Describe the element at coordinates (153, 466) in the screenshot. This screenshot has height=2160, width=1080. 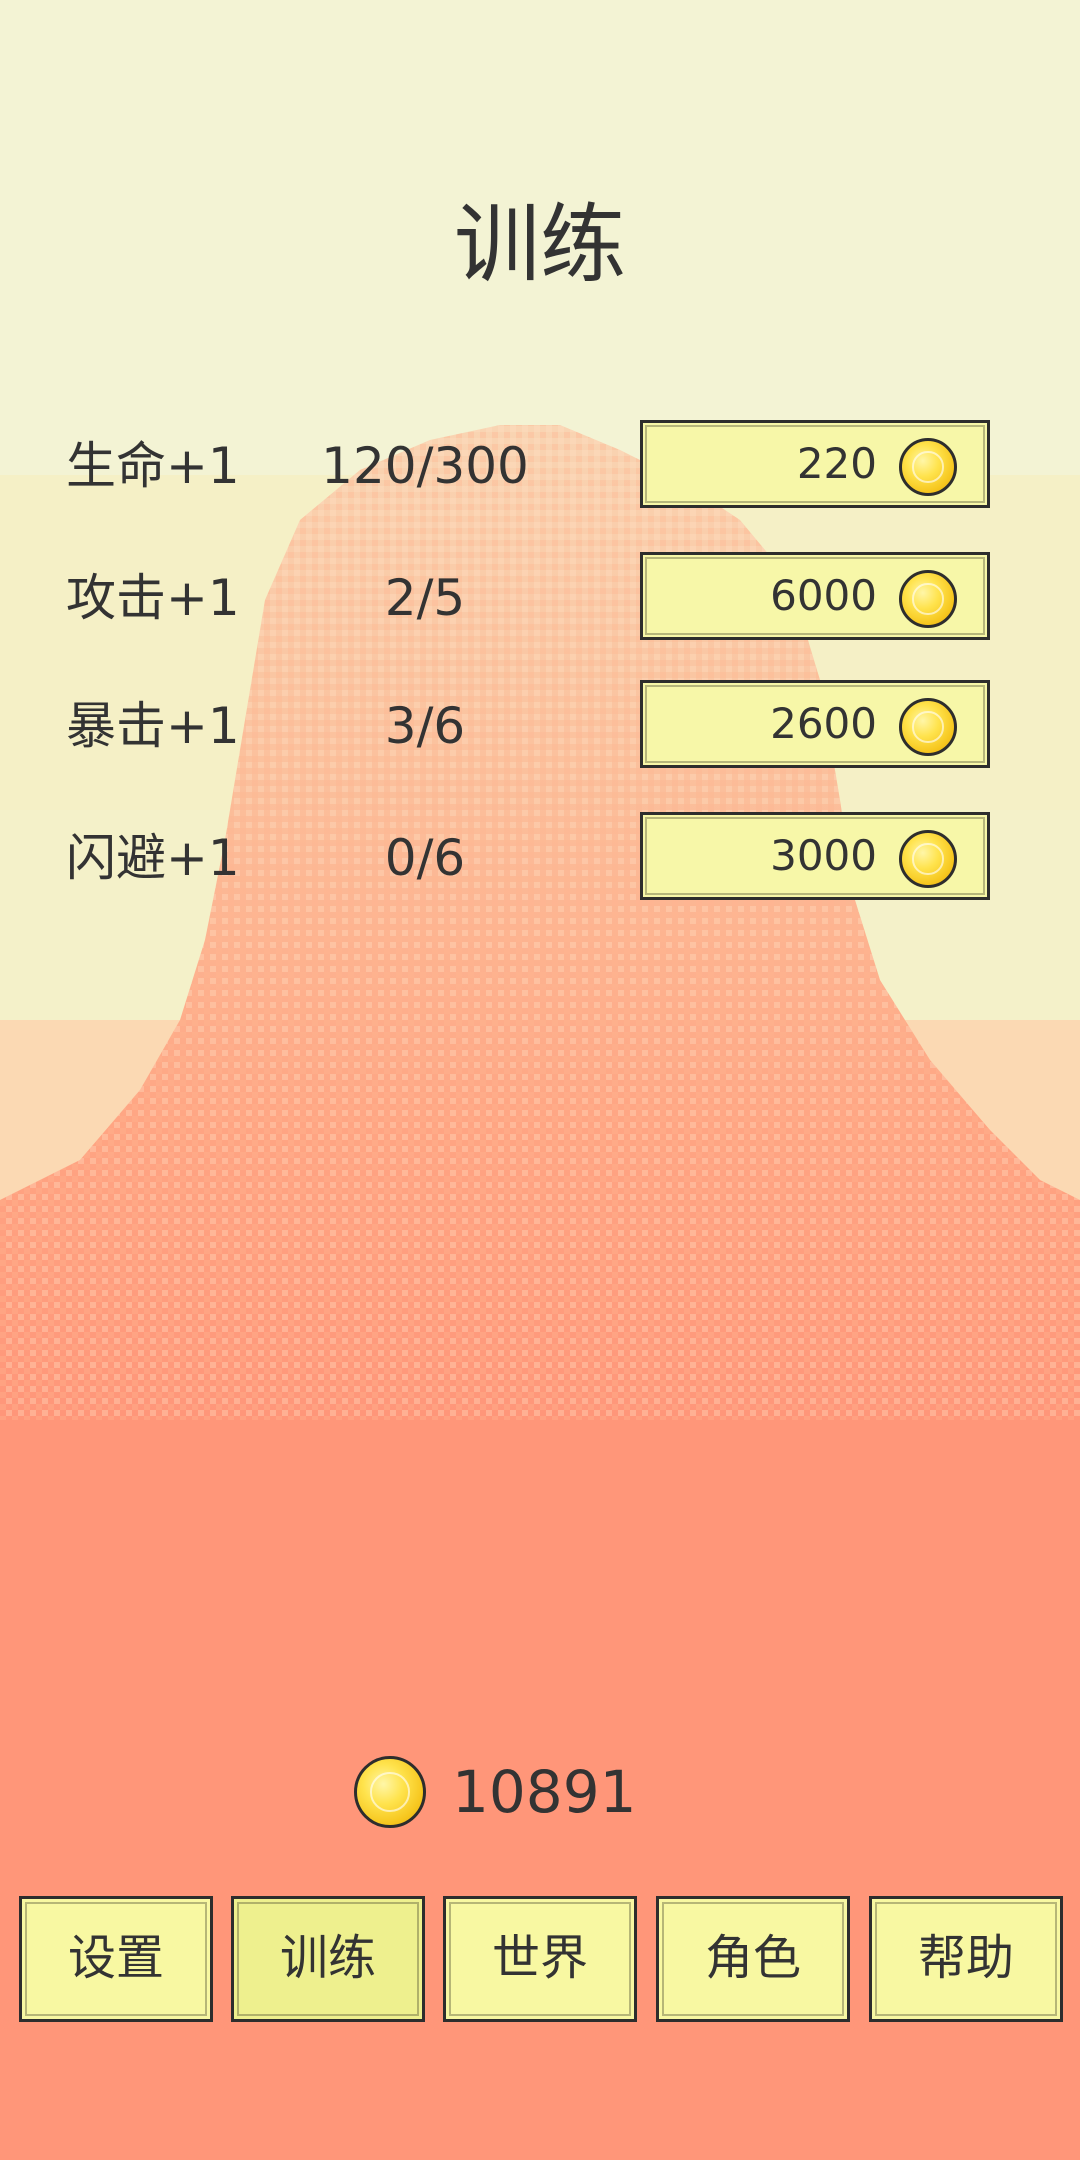
I see `training-label: 生命+1` at that location.